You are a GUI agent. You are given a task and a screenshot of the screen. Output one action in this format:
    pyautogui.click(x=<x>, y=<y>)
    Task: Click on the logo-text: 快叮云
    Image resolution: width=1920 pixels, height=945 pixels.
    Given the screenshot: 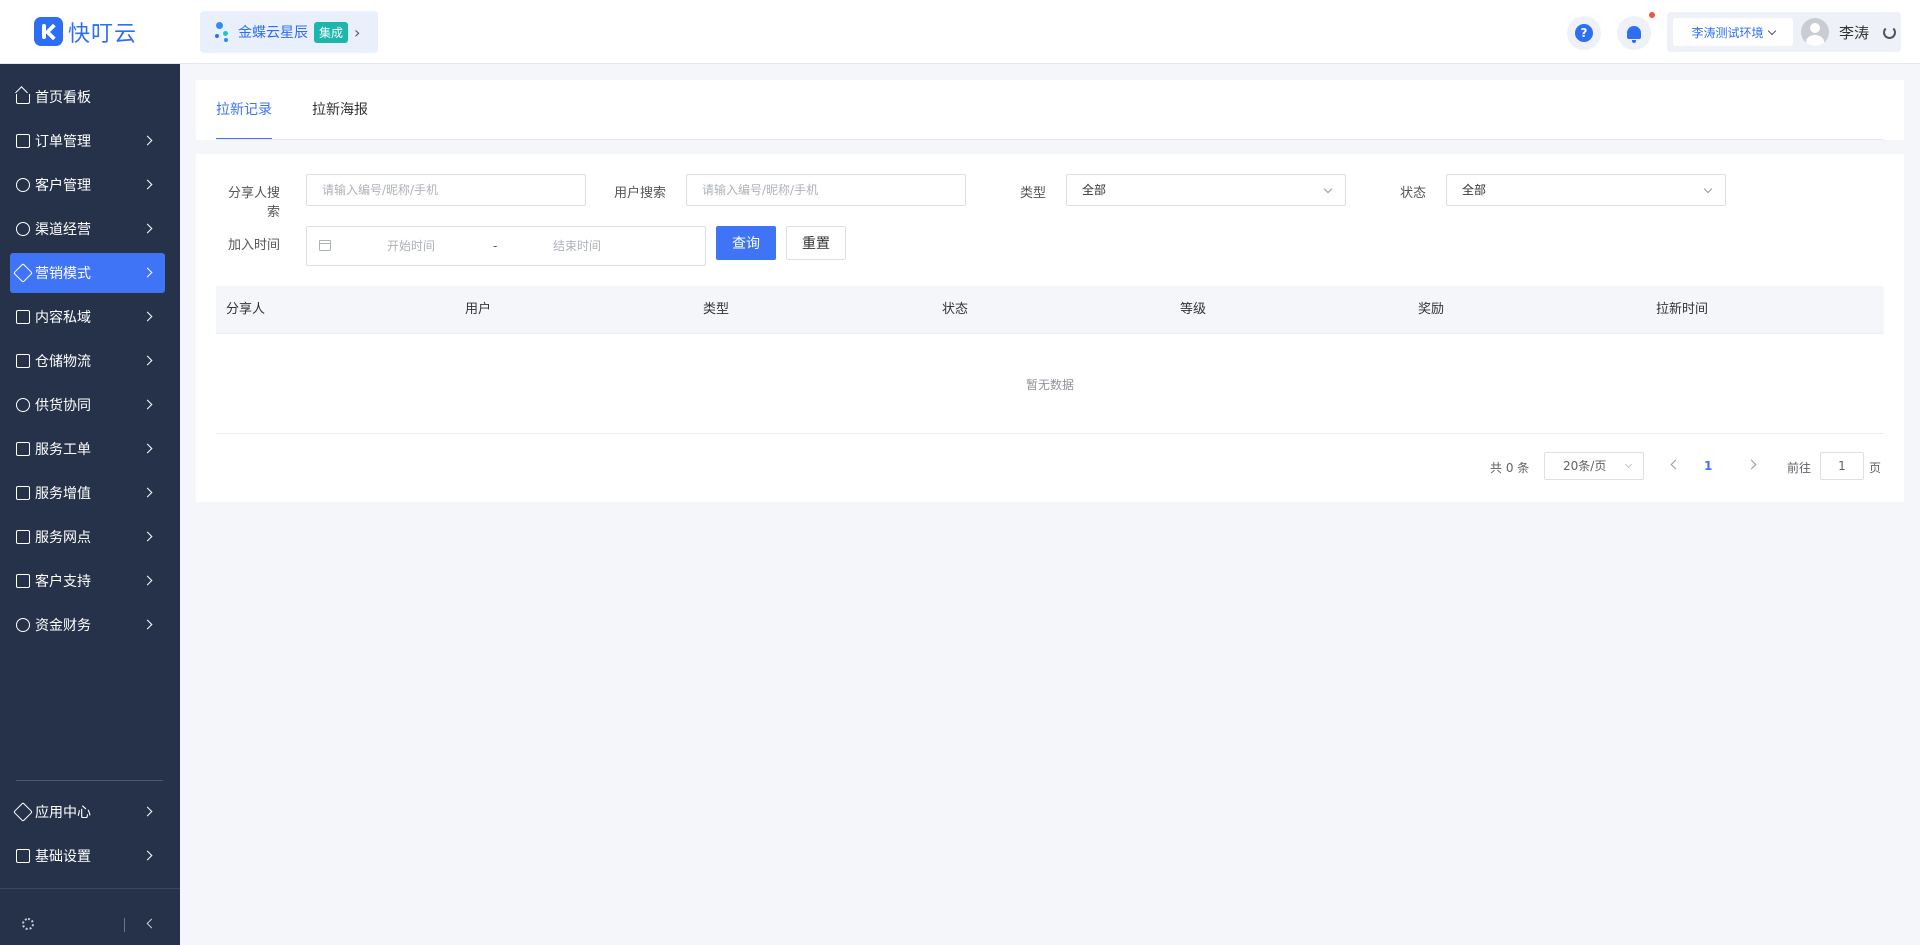 What is the action you would take?
    pyautogui.click(x=103, y=34)
    